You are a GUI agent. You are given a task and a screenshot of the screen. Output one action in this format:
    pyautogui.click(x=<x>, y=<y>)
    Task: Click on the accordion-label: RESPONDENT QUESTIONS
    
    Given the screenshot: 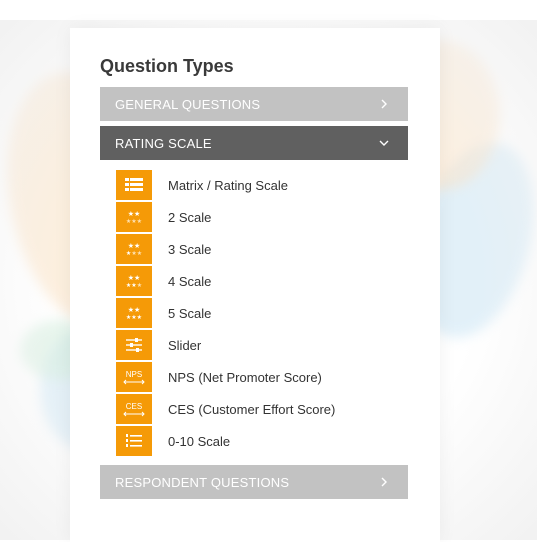 What is the action you would take?
    pyautogui.click(x=202, y=482)
    